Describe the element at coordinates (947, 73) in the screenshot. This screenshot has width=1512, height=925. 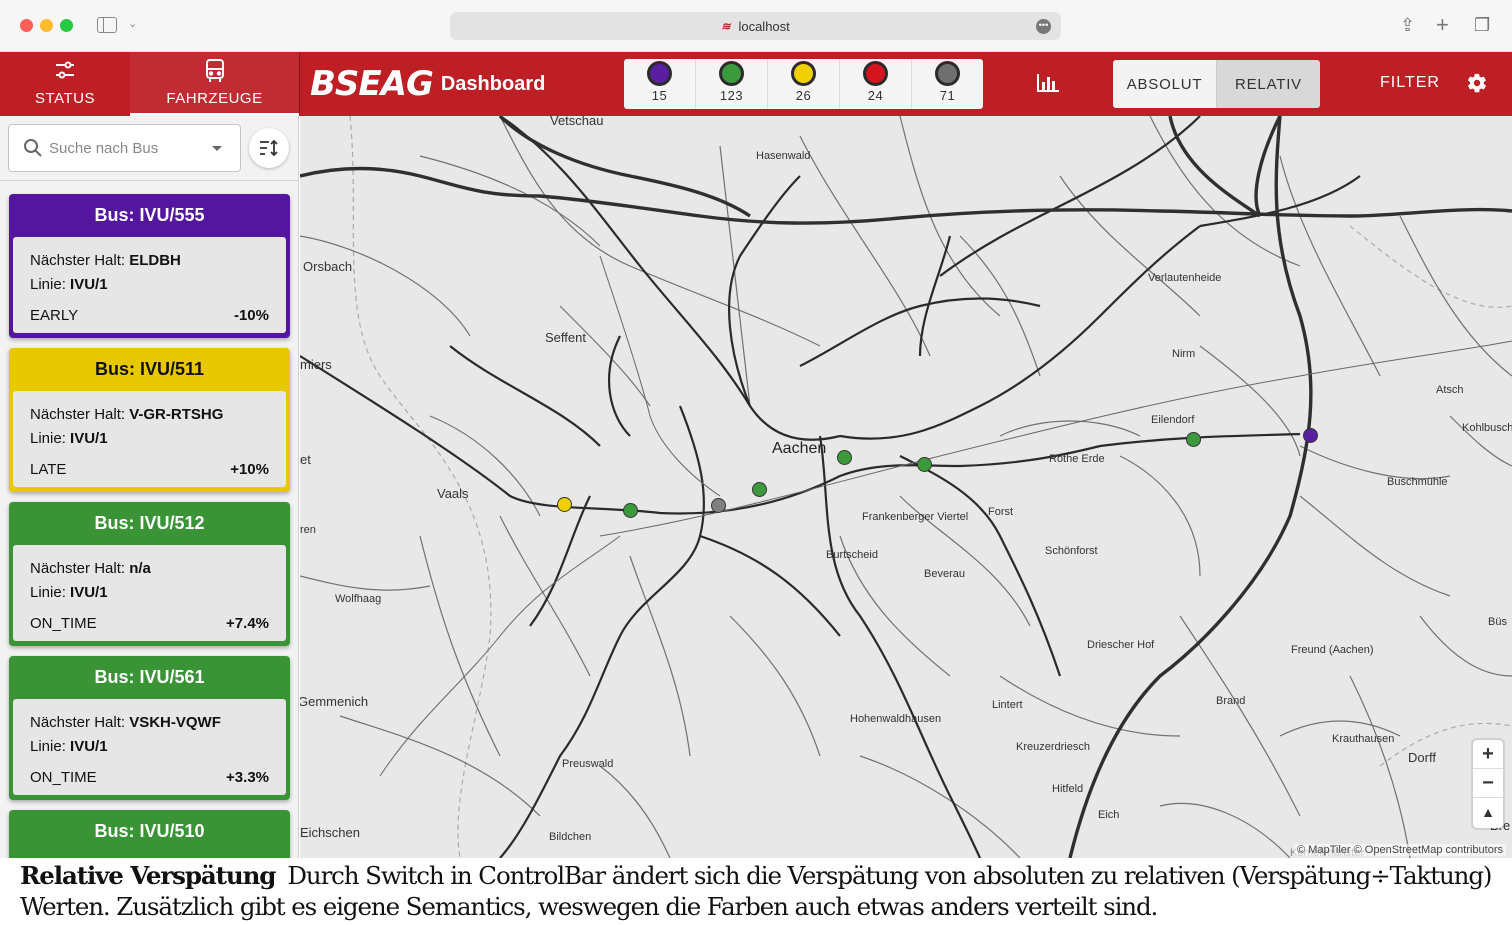
I see `unknown-dot-icon` at that location.